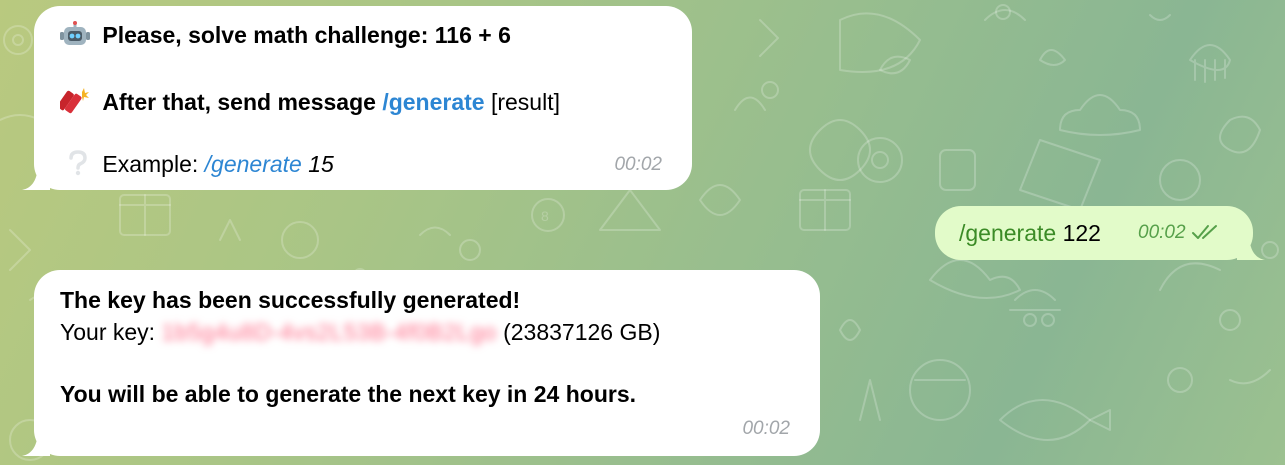  Describe the element at coordinates (73, 104) in the screenshot. I see `firecracker-icon` at that location.